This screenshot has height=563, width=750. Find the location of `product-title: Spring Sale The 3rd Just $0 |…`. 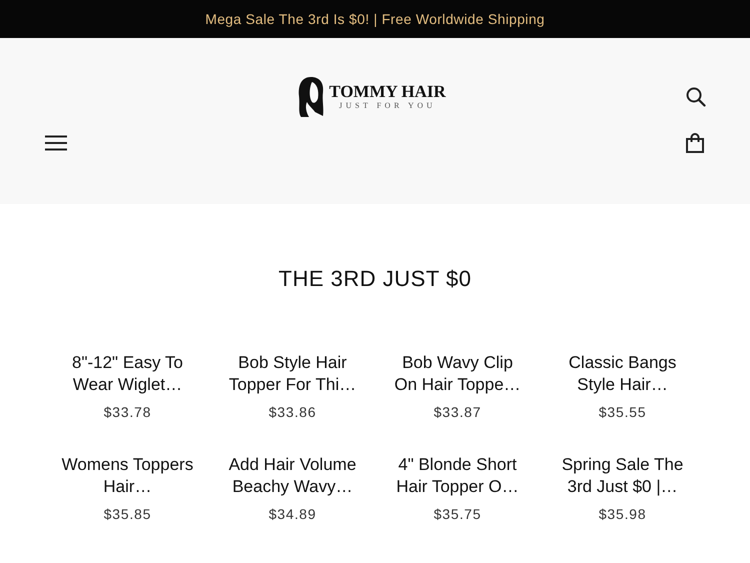

product-title: Spring Sale The 3rd Just $0 |… is located at coordinates (623, 476).